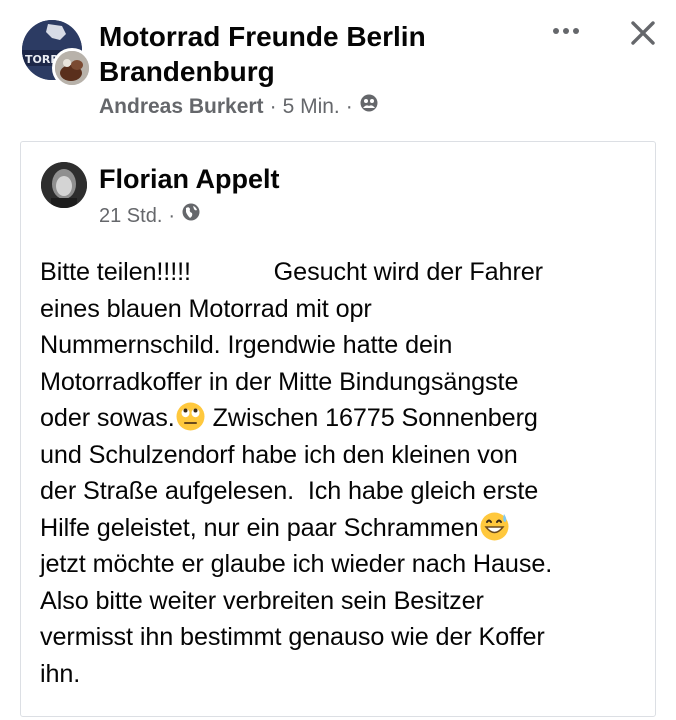 The height and width of the screenshot is (720, 676). Describe the element at coordinates (190, 416) in the screenshot. I see `eye-roll-emoji-icon` at that location.